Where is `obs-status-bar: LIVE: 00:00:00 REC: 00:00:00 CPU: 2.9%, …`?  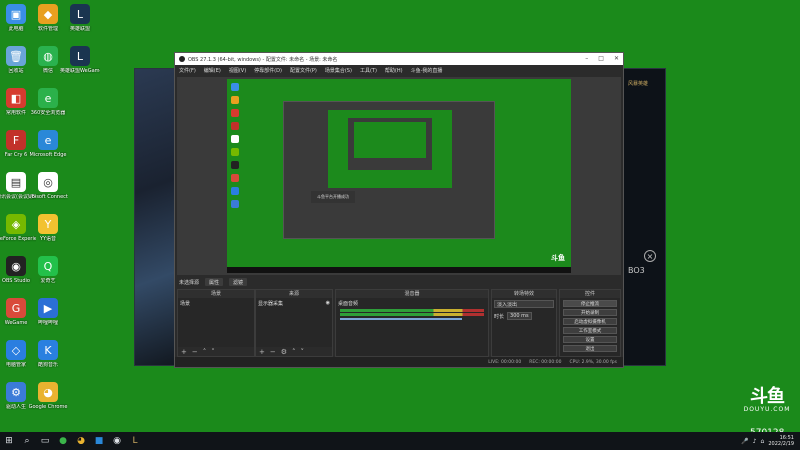 obs-status-bar: LIVE: 00:00:00 REC: 00:00:00 CPU: 2.9%, … is located at coordinates (399, 362).